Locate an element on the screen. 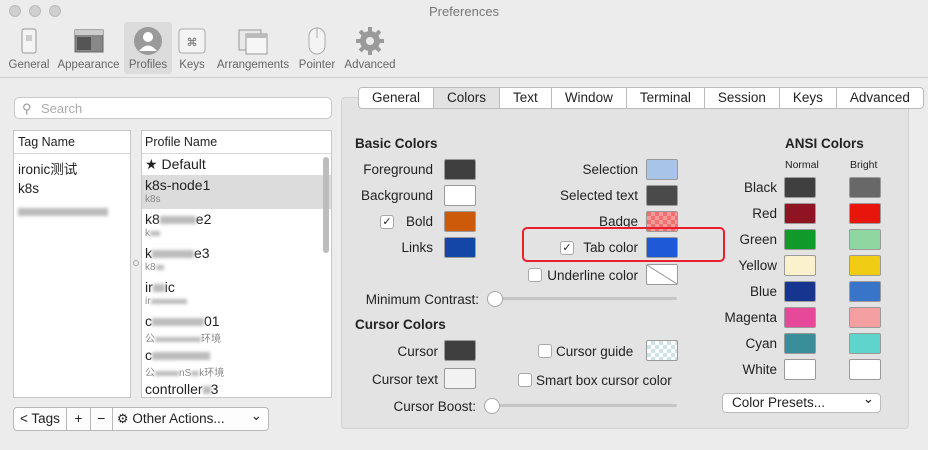 The height and width of the screenshot is (450, 928). ansi-black-normal-color-well is located at coordinates (800, 187).